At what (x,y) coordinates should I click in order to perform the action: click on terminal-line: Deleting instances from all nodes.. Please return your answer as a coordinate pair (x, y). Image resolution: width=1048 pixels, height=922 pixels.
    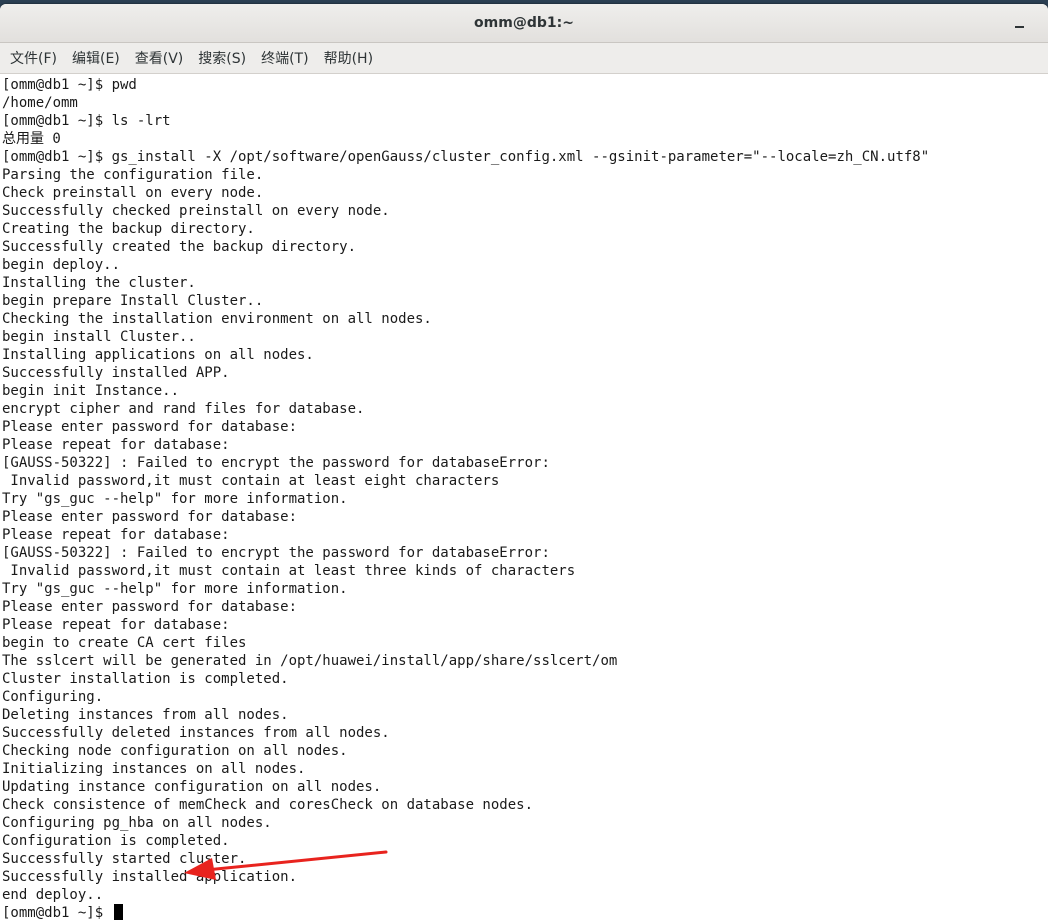
    Looking at the image, I should click on (145, 715).